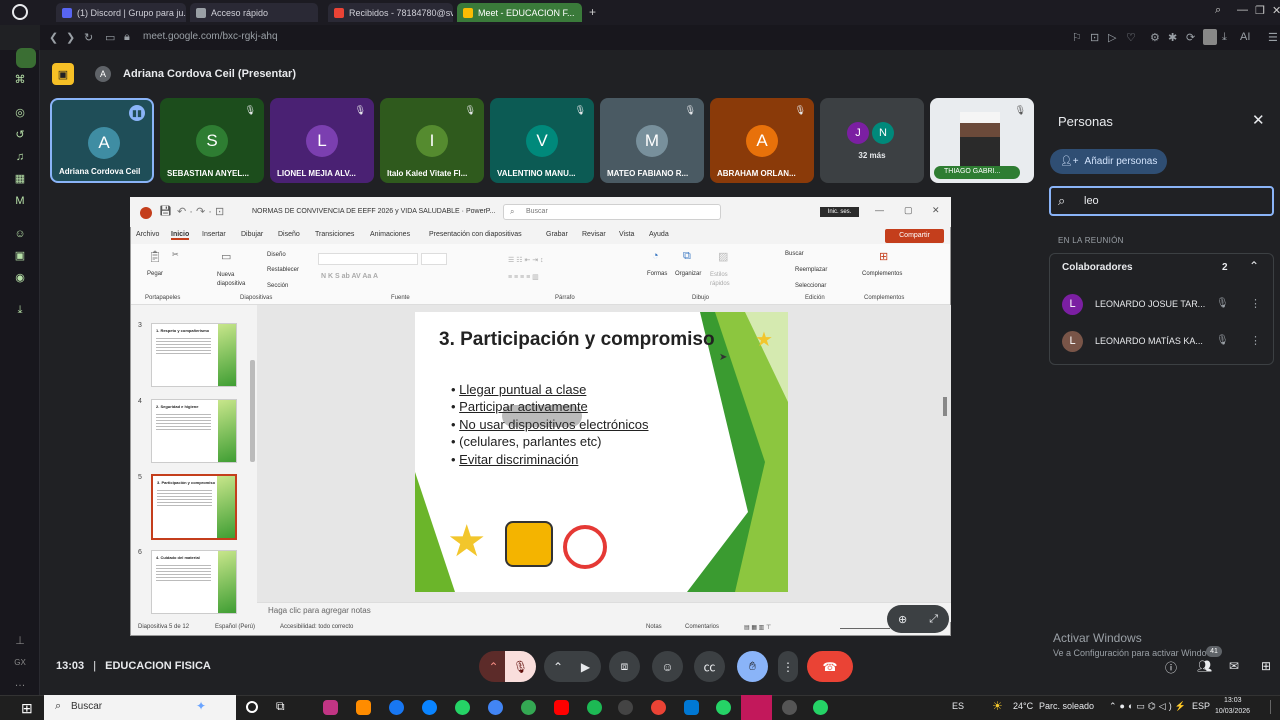 Image resolution: width=1280 pixels, height=720 pixels. I want to click on reload-icon: ↻, so click(88, 37).